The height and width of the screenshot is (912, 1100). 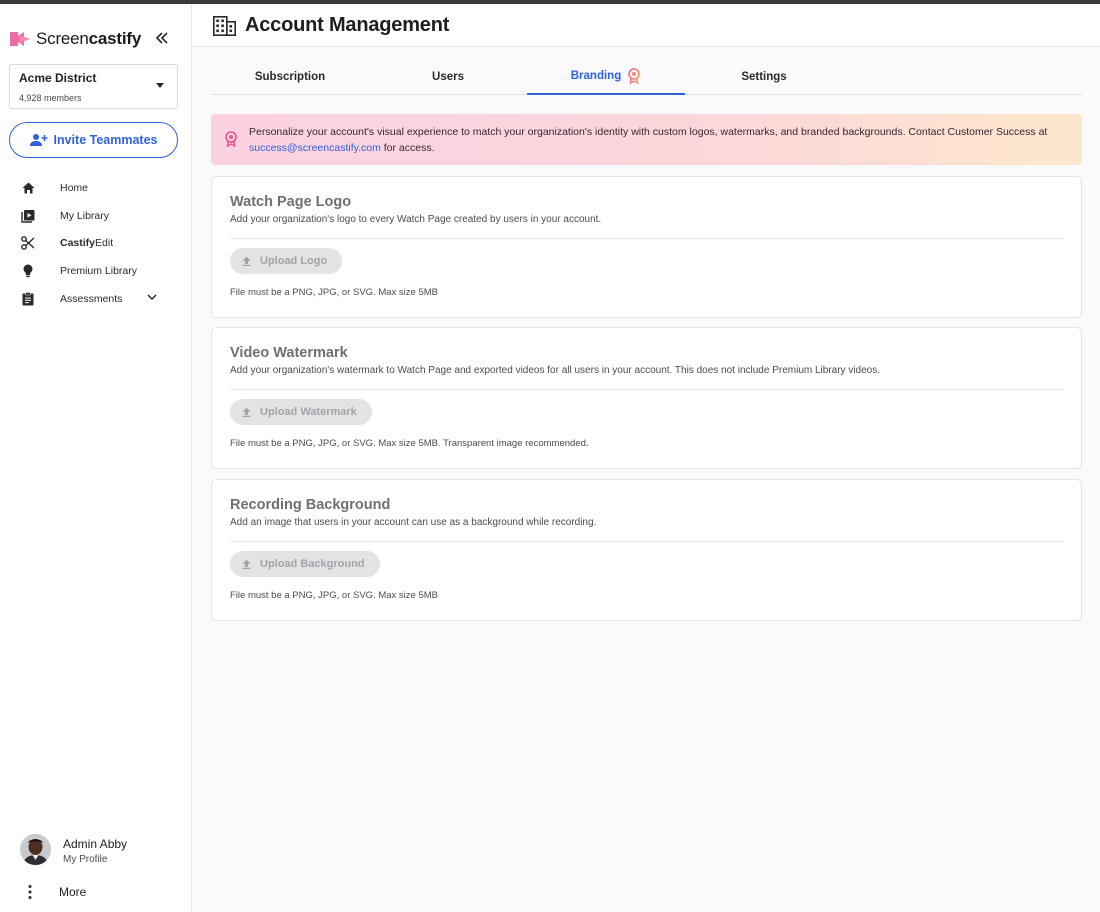 What do you see at coordinates (28, 299) in the screenshot?
I see `clipboard-icon` at bounding box center [28, 299].